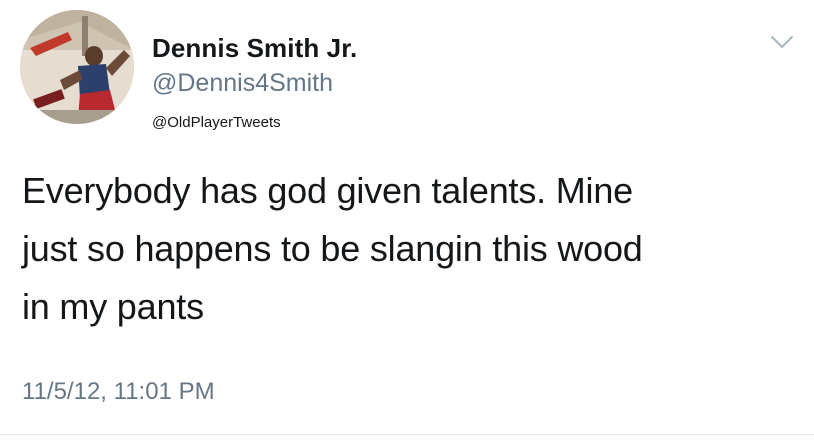  What do you see at coordinates (113, 306) in the screenshot?
I see `tweet-text-line: in my pants` at bounding box center [113, 306].